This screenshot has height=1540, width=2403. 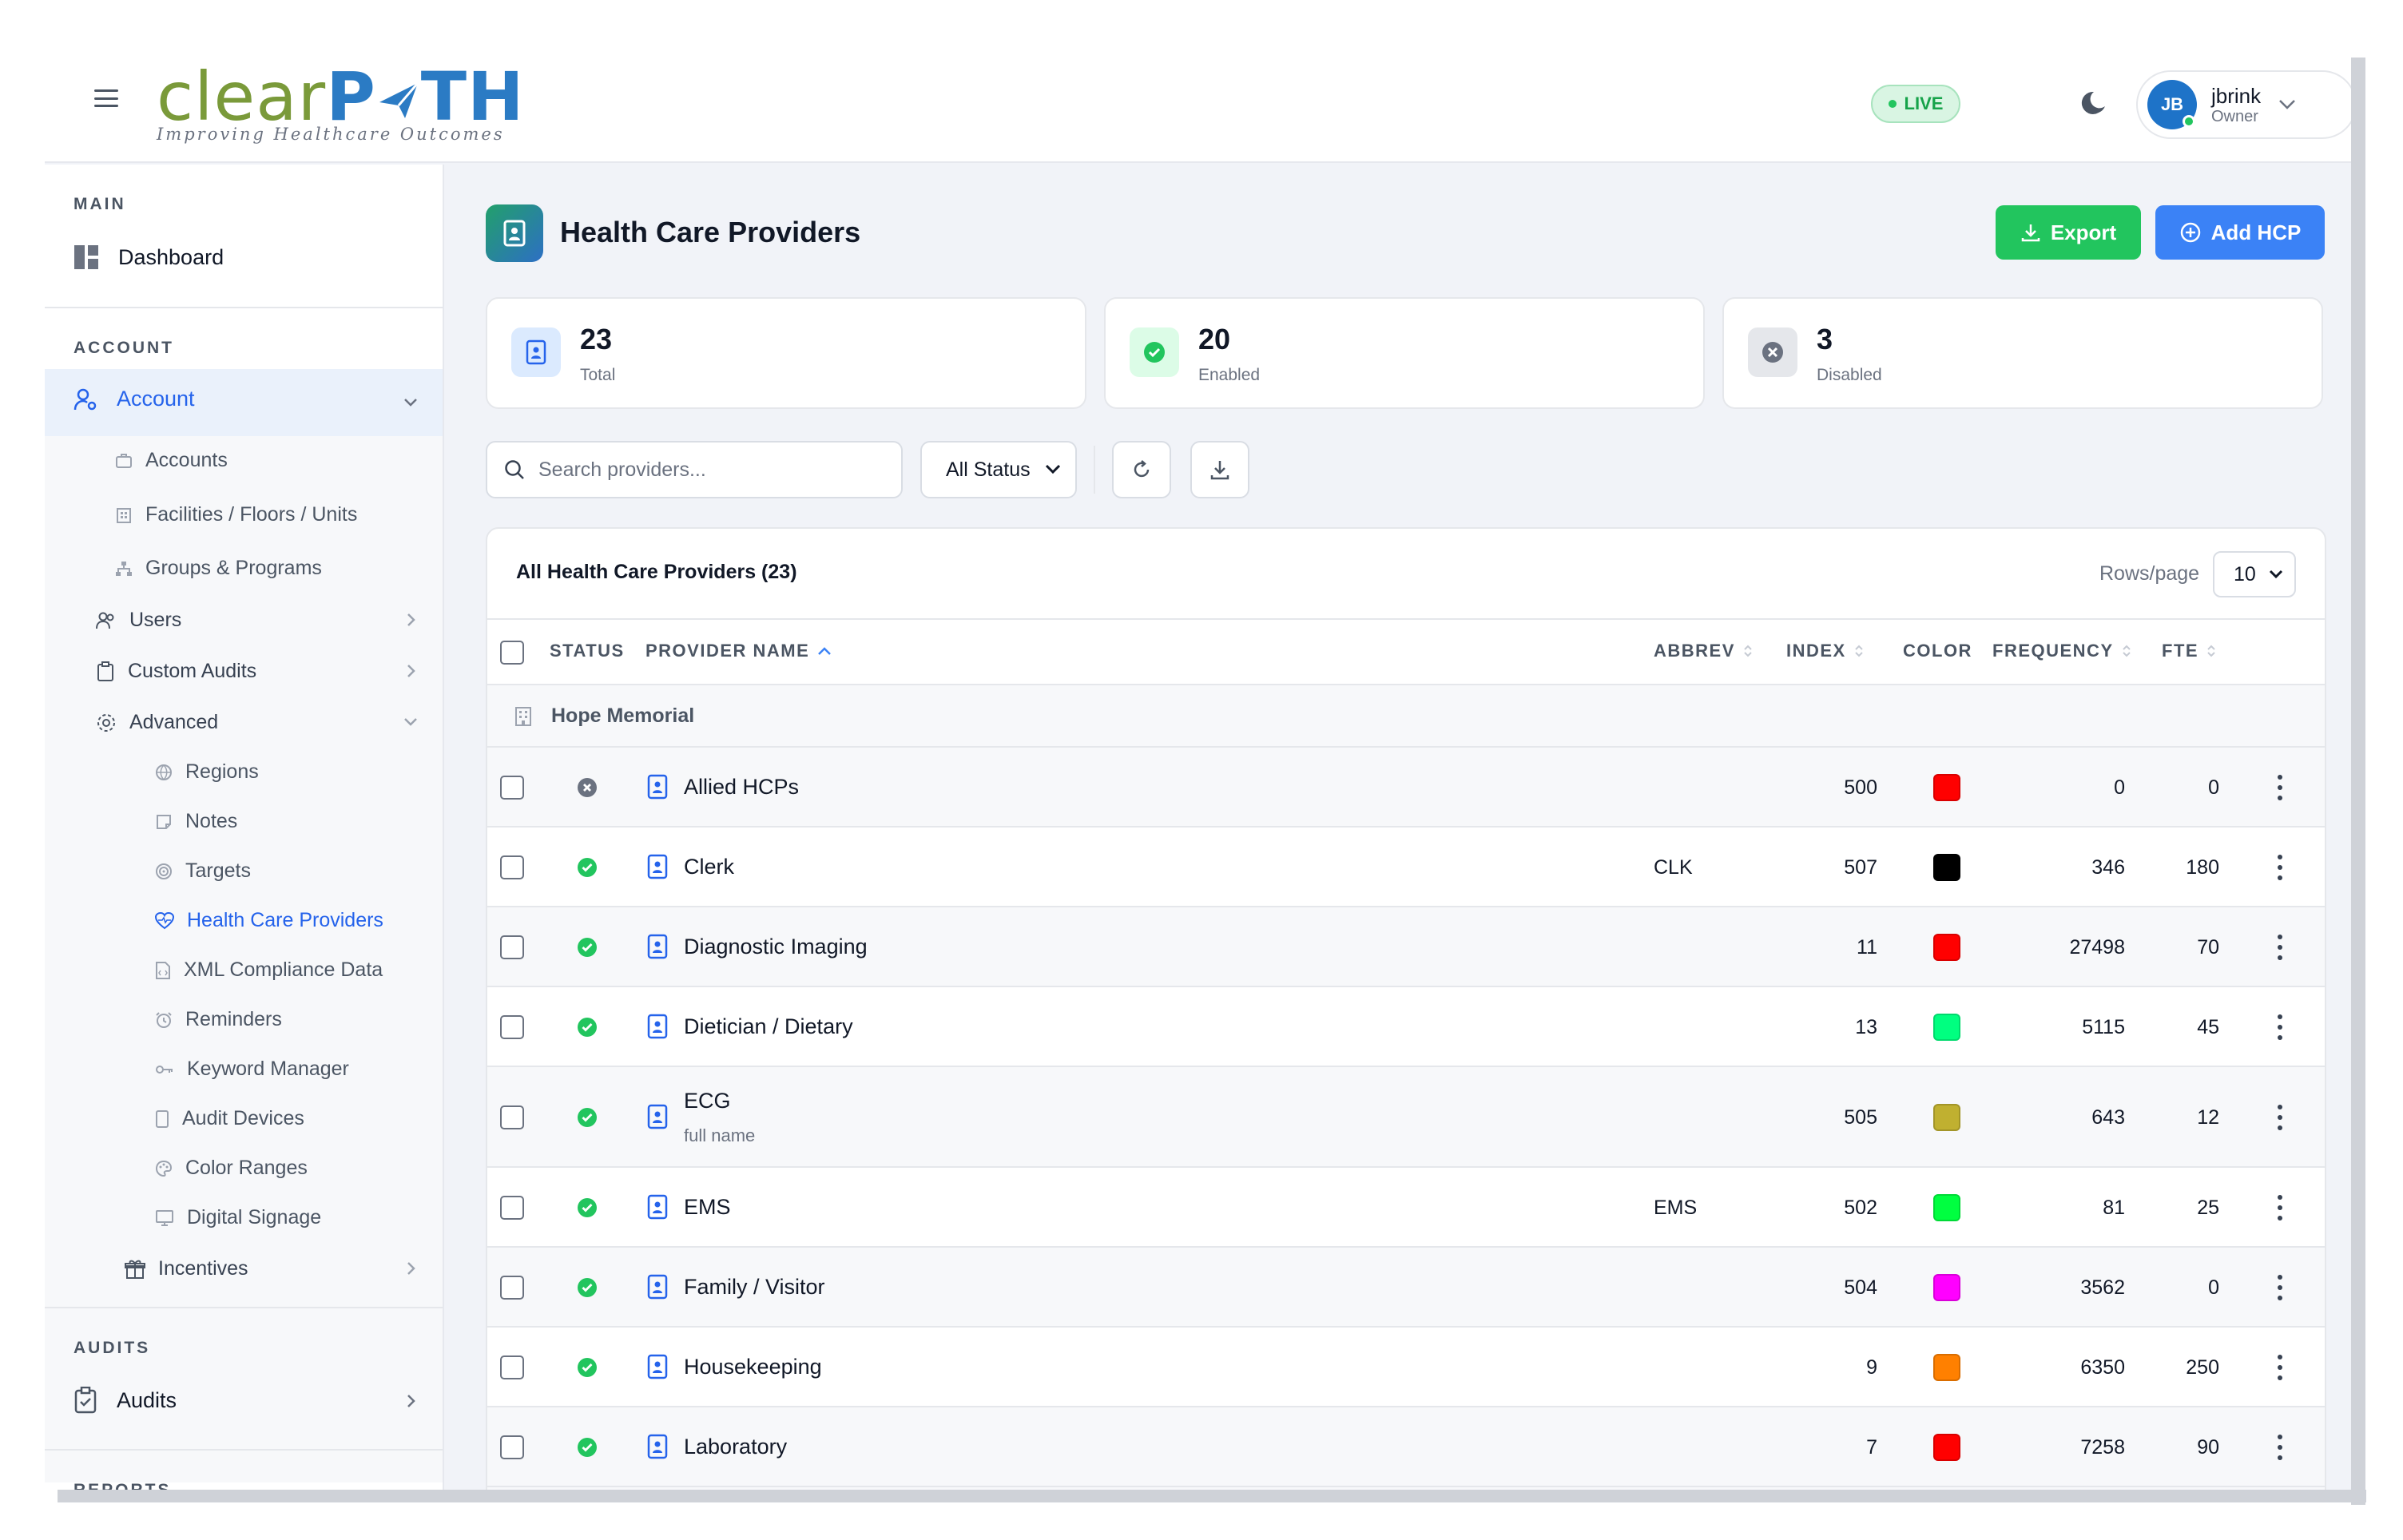 What do you see at coordinates (207, 772) in the screenshot?
I see `sidebar-item-regions: Regions` at bounding box center [207, 772].